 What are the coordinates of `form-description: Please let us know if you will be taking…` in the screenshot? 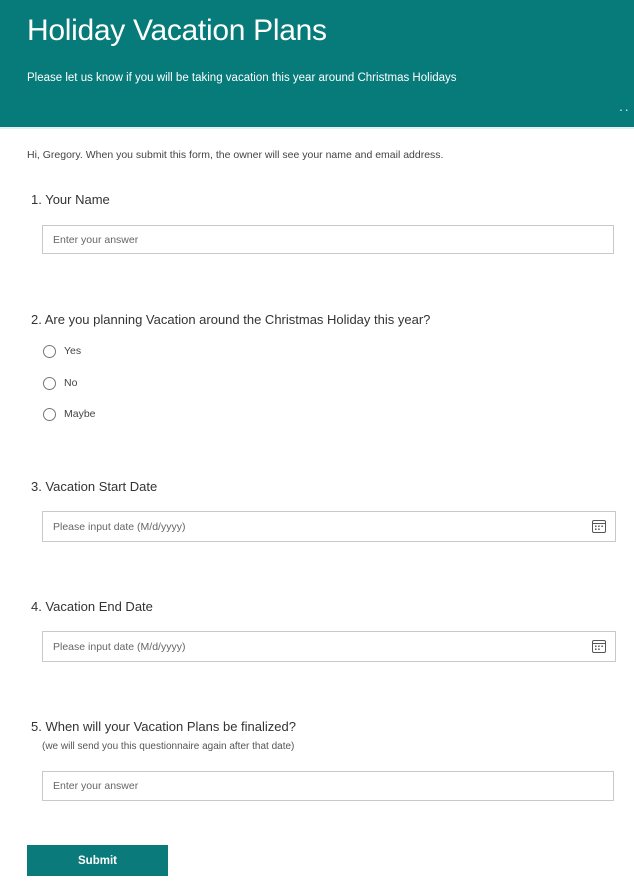 It's located at (242, 78).